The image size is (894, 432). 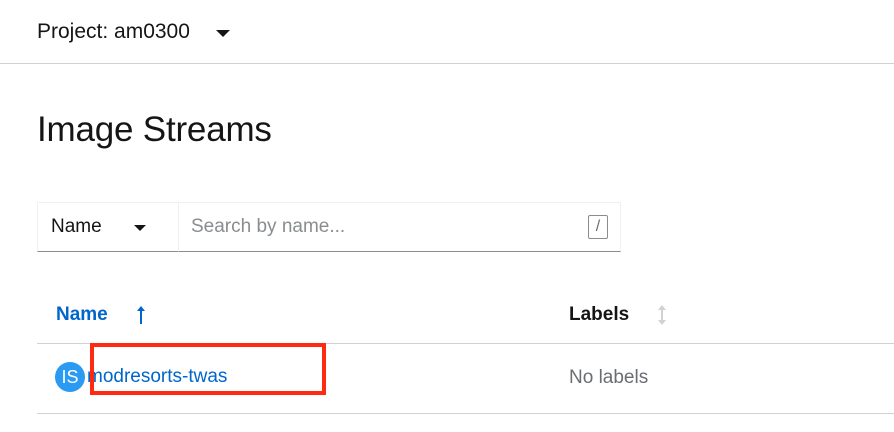 I want to click on name-cell: IS modresorts-twas, so click(x=141, y=377).